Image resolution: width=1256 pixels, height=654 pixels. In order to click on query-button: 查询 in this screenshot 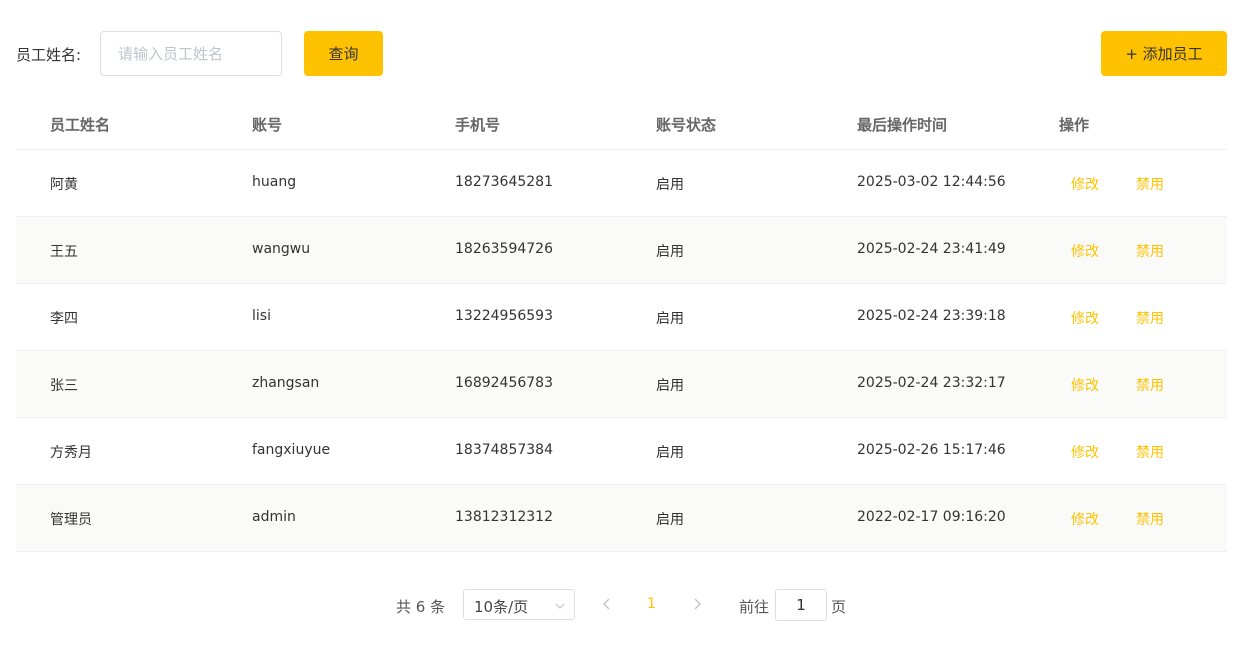, I will do `click(343, 53)`.